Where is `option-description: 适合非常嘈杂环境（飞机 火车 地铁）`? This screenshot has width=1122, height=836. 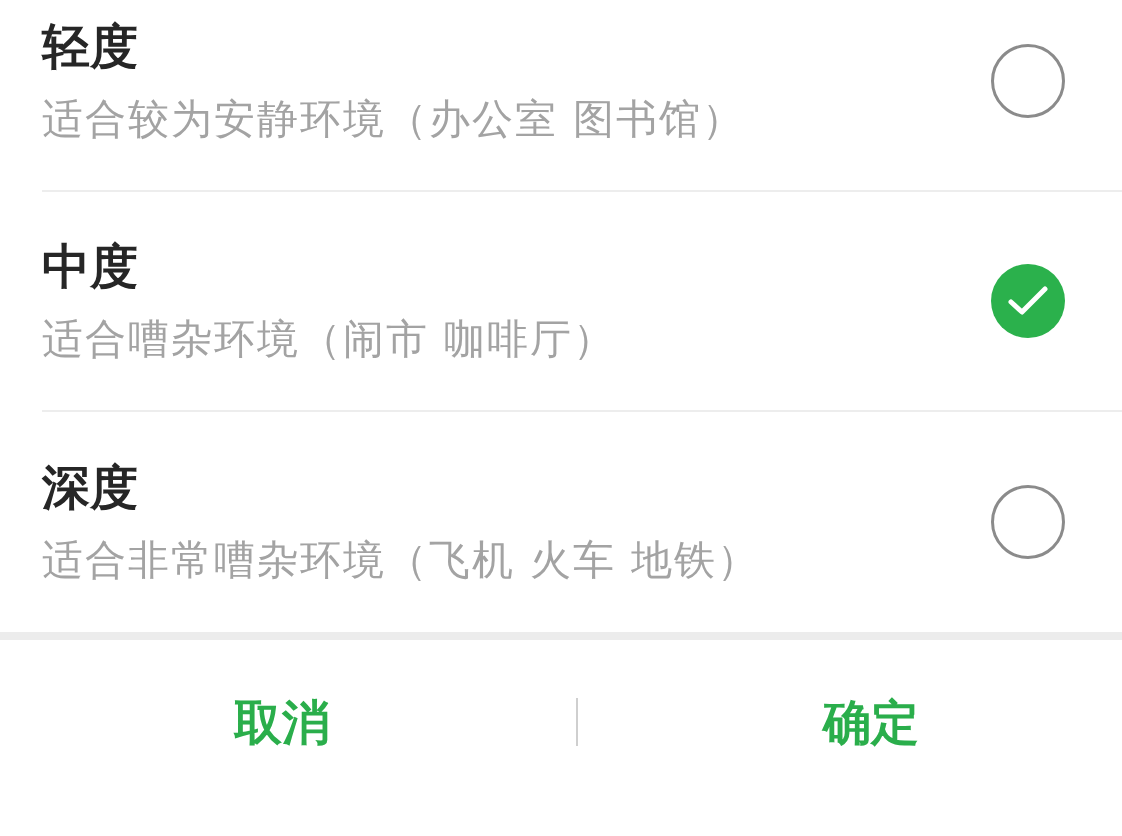
option-description: 适合非常嘈杂环境（飞机 火车 地铁） is located at coordinates (401, 559).